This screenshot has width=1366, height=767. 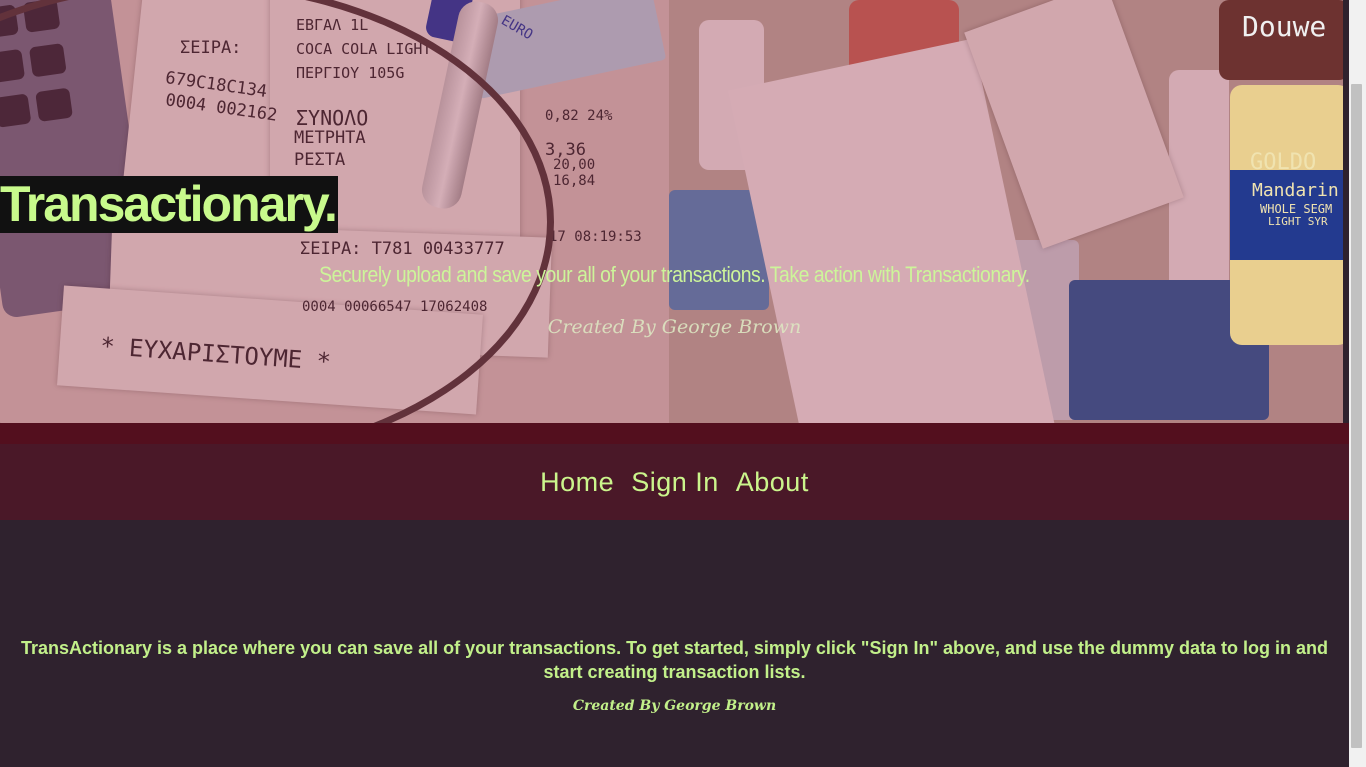 What do you see at coordinates (1296, 209) in the screenshot?
I see `can-text: WHOLE SEGM` at bounding box center [1296, 209].